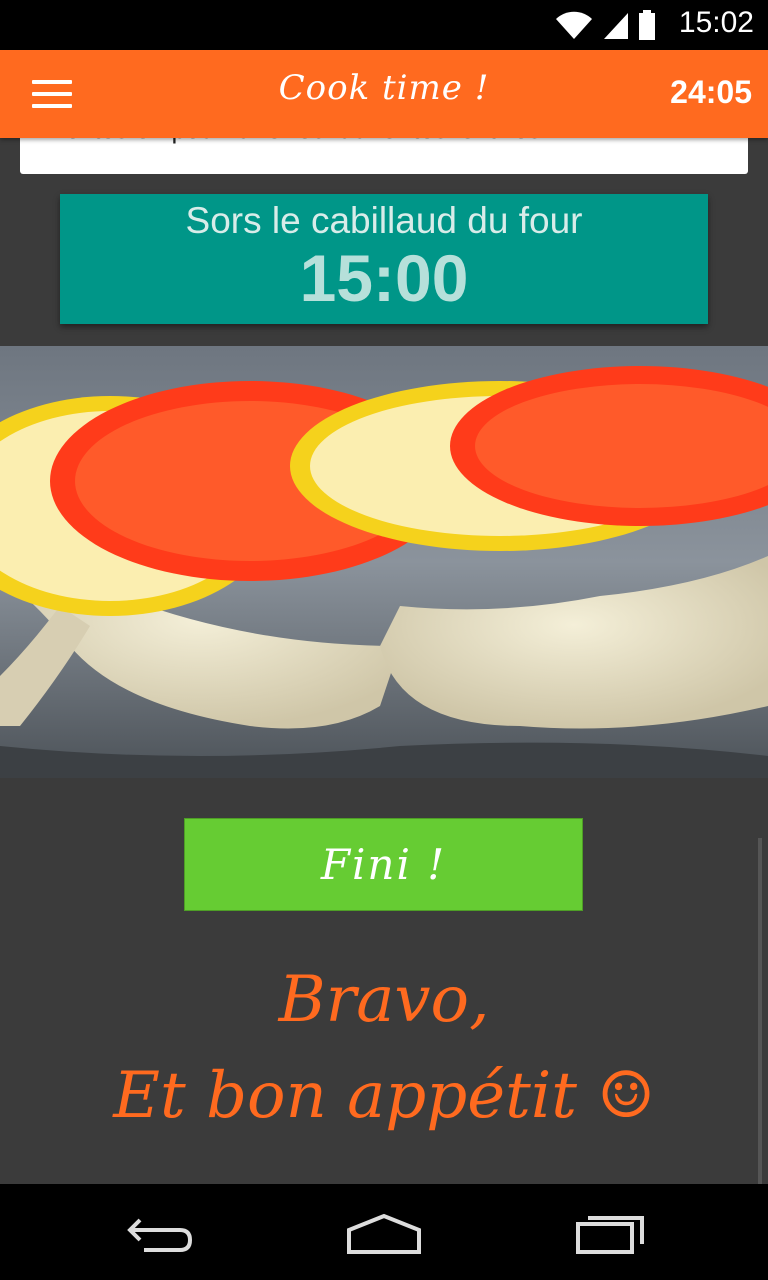 The image size is (768, 1280). I want to click on home-icon, so click(384, 1232).